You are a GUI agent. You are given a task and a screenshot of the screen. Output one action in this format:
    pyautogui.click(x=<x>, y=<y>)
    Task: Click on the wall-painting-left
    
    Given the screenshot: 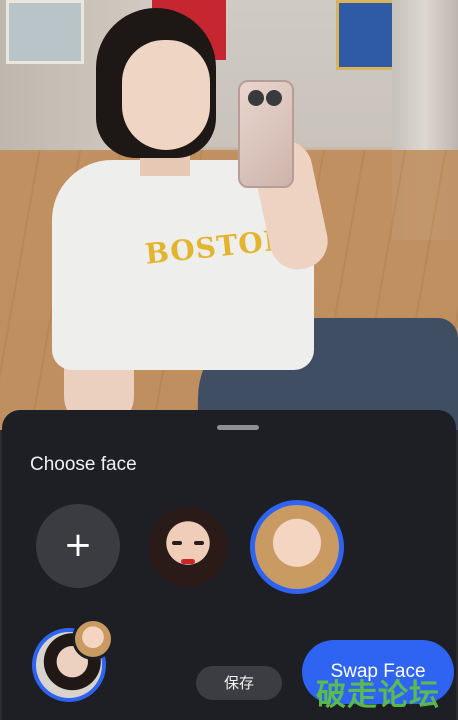 What is the action you would take?
    pyautogui.click(x=45, y=32)
    